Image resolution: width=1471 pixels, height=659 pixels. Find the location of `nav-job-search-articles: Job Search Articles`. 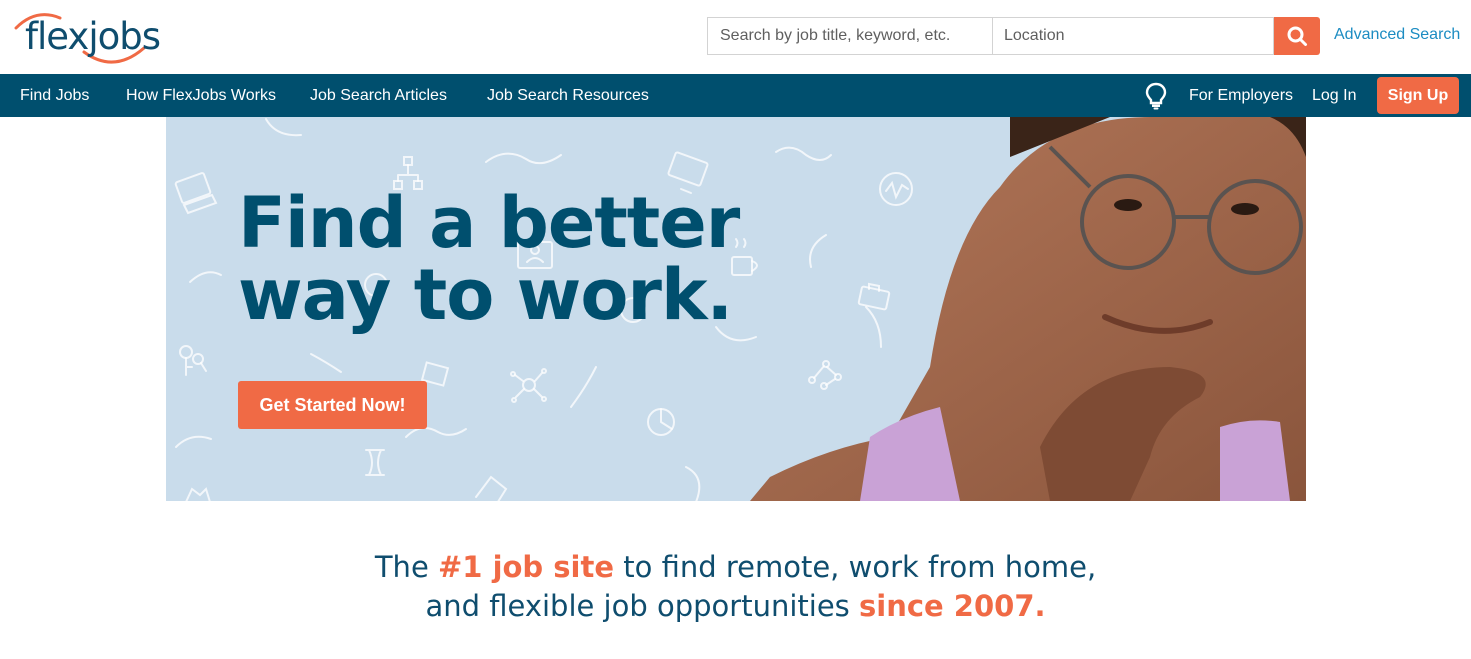

nav-job-search-articles: Job Search Articles is located at coordinates (378, 96).